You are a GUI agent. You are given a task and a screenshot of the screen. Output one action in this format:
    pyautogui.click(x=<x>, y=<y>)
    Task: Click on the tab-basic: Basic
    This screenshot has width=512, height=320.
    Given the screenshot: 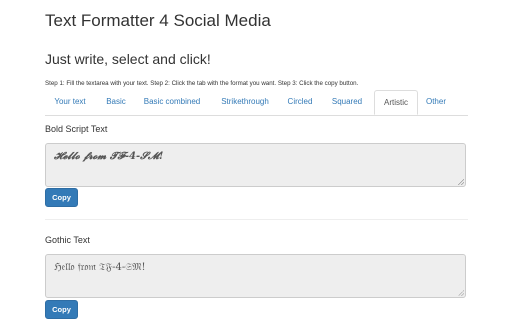 What is the action you would take?
    pyautogui.click(x=116, y=102)
    